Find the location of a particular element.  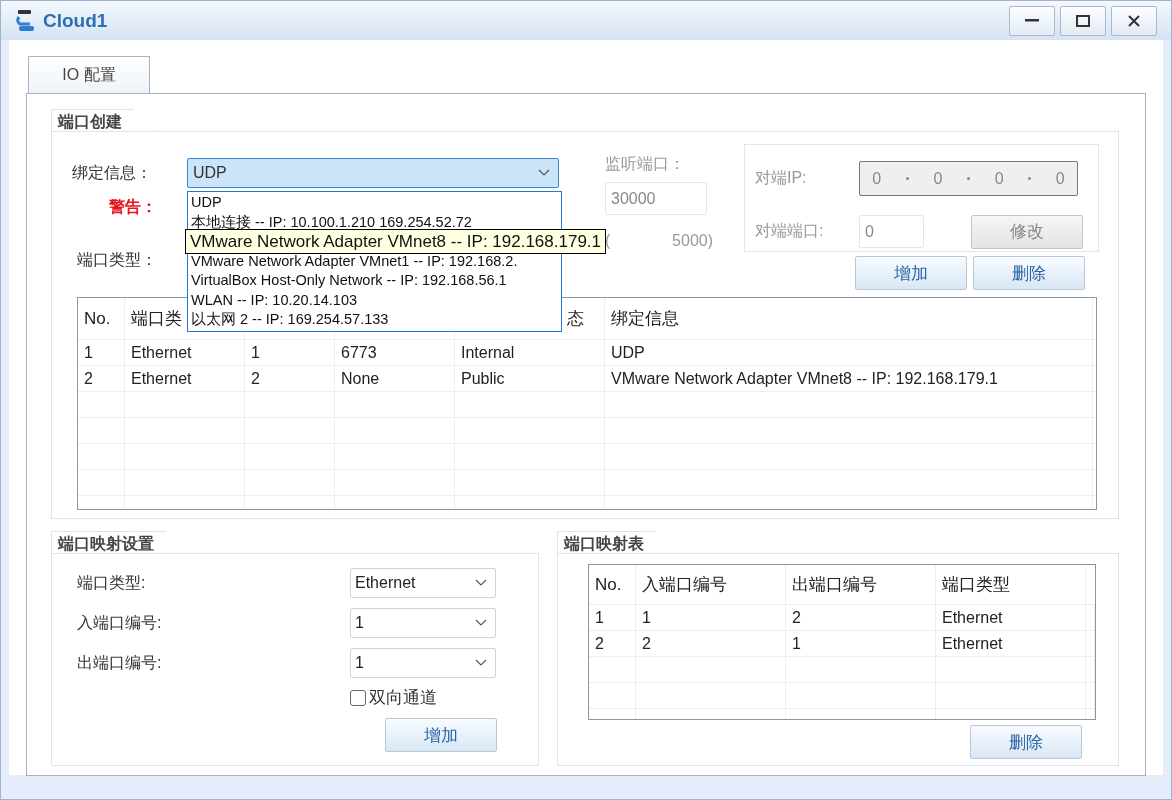

add-button: 增加 is located at coordinates (441, 735).